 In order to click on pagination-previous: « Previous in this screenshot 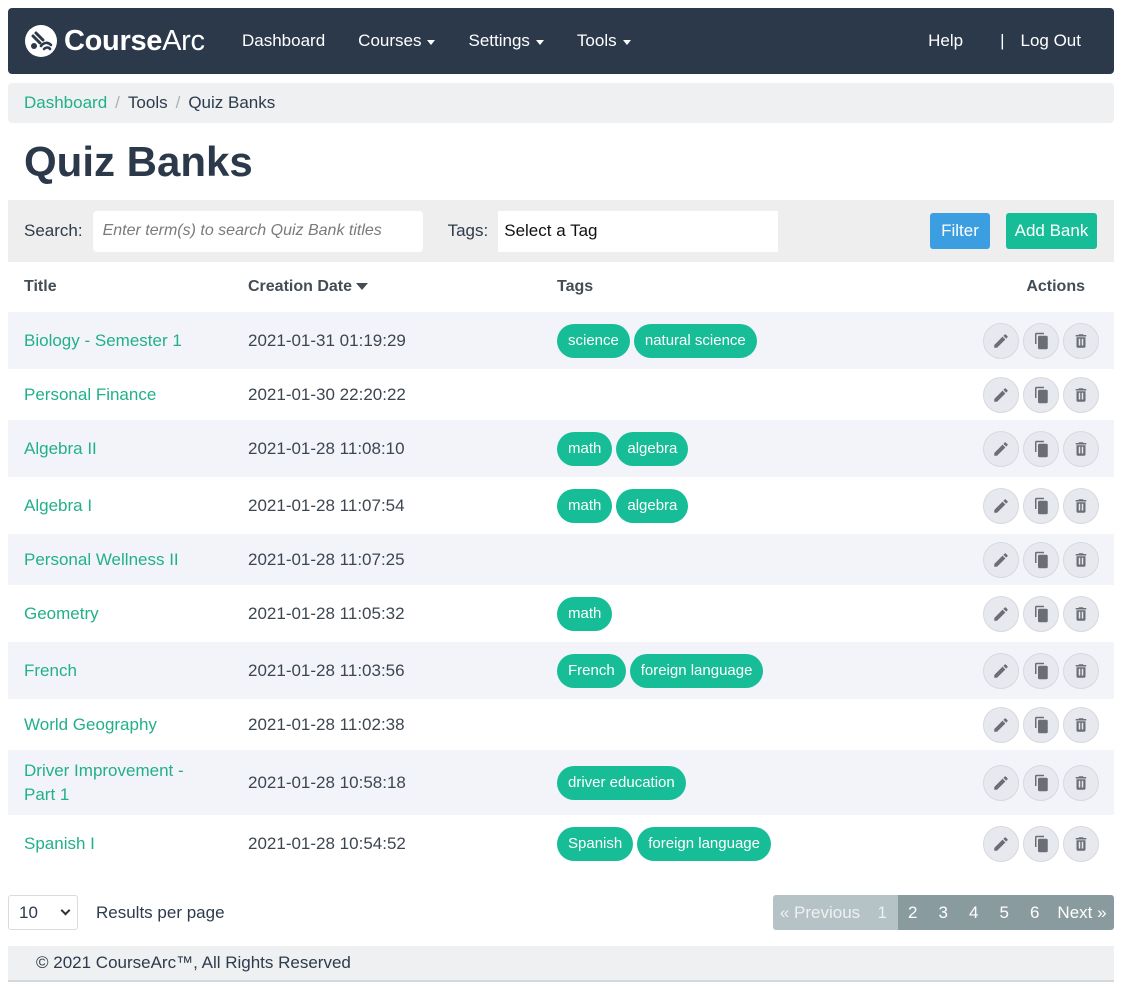, I will do `click(820, 912)`.